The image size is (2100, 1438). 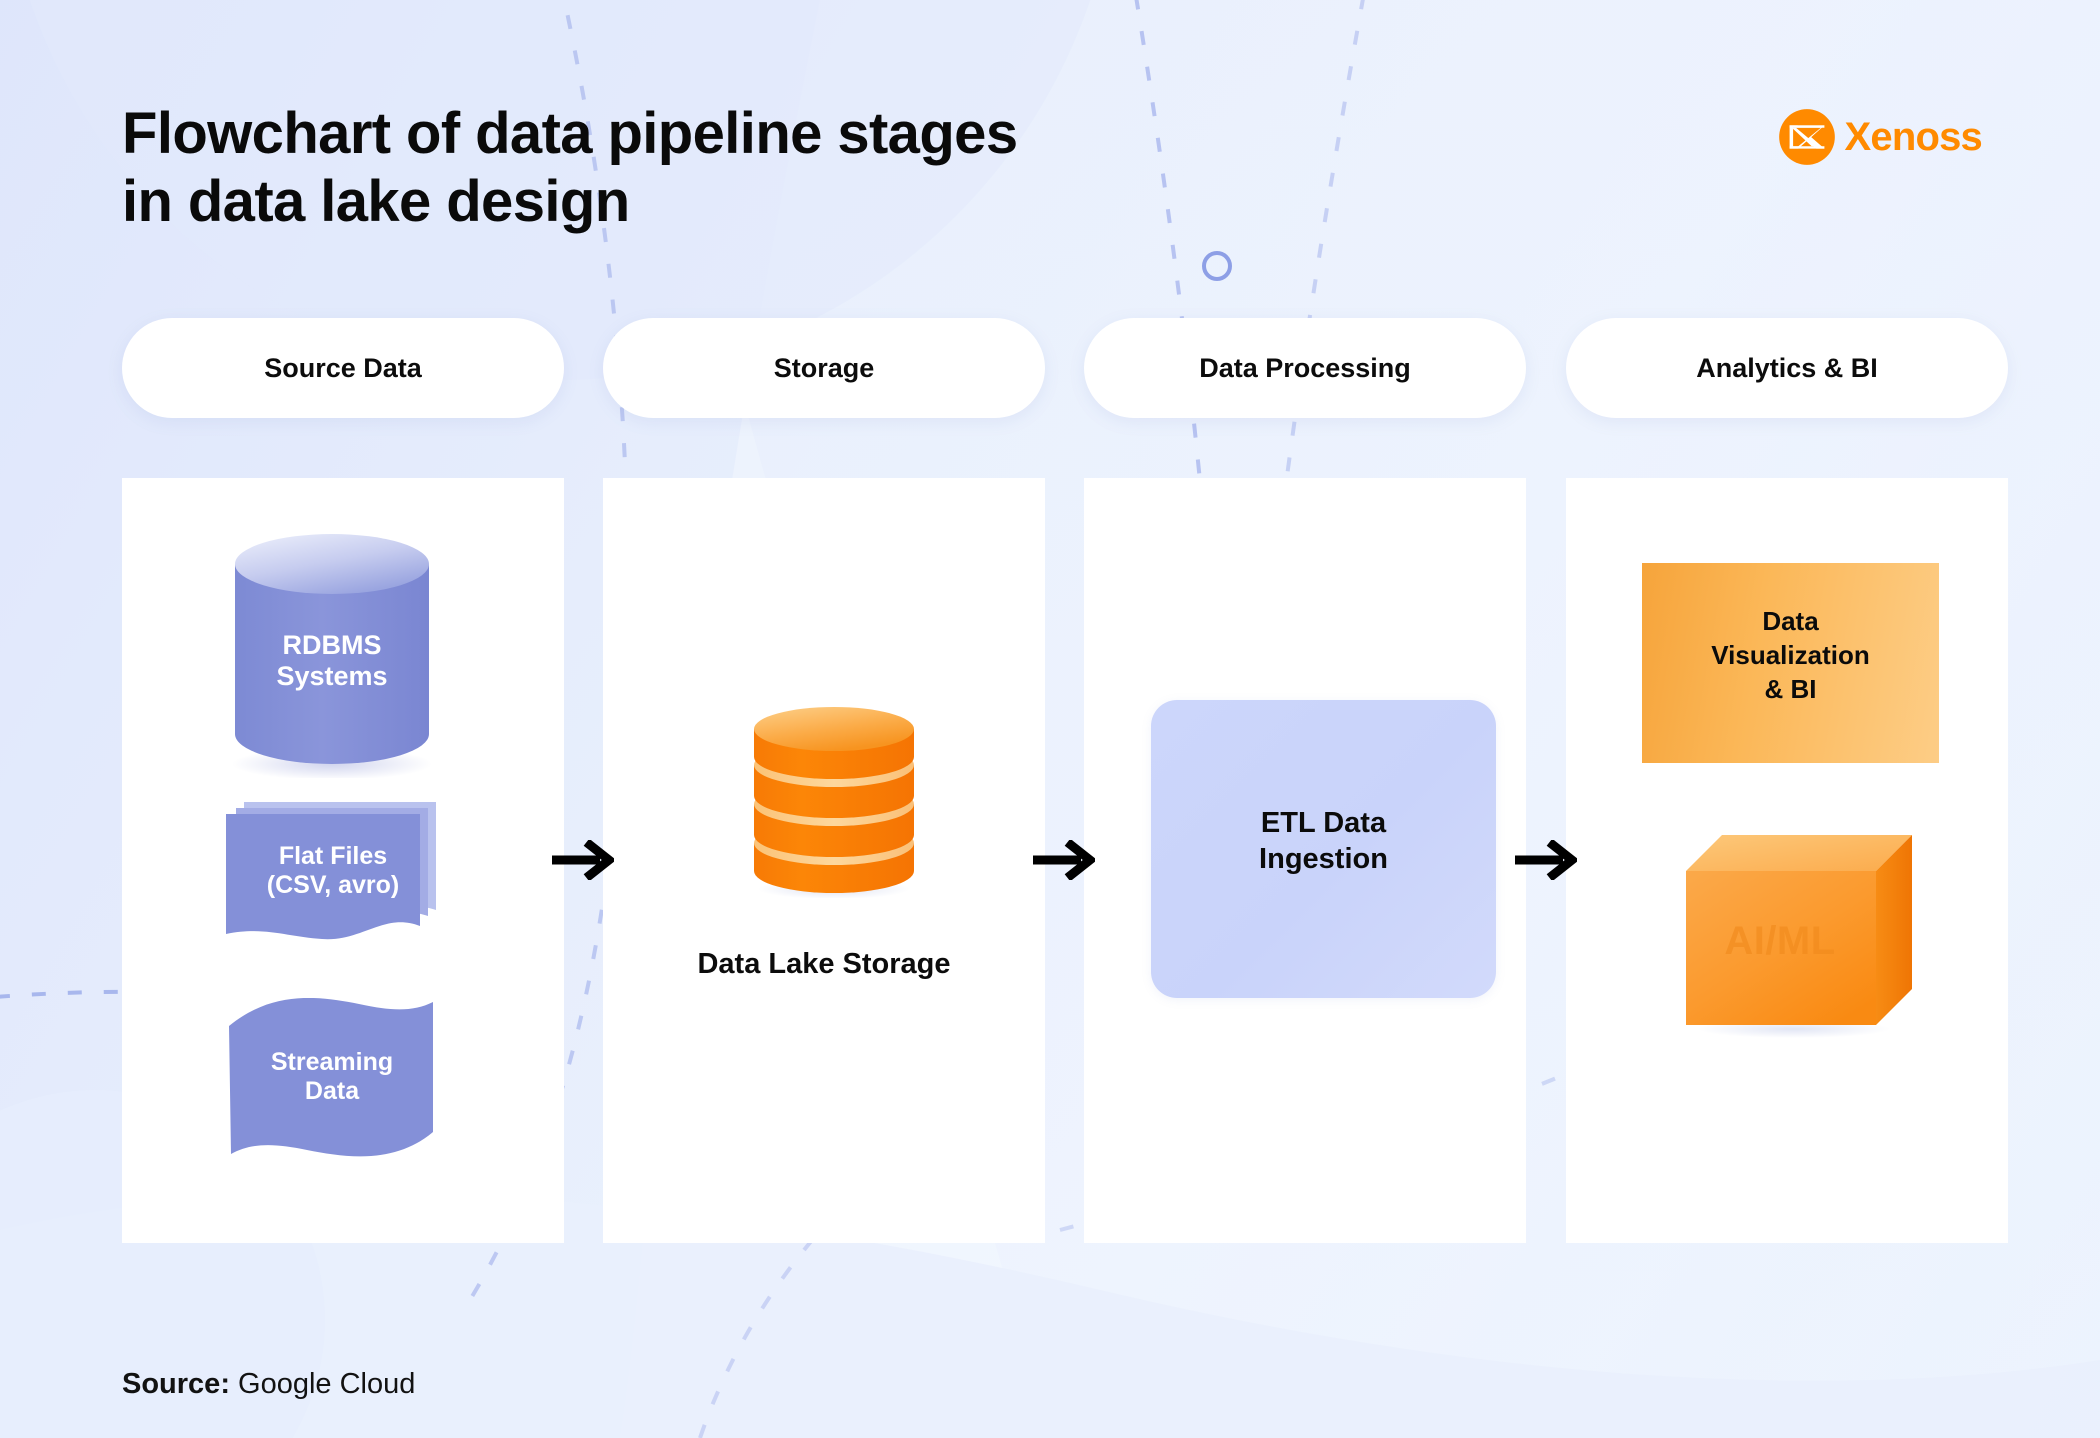 I want to click on stage-header-storage: Storage, so click(x=824, y=368).